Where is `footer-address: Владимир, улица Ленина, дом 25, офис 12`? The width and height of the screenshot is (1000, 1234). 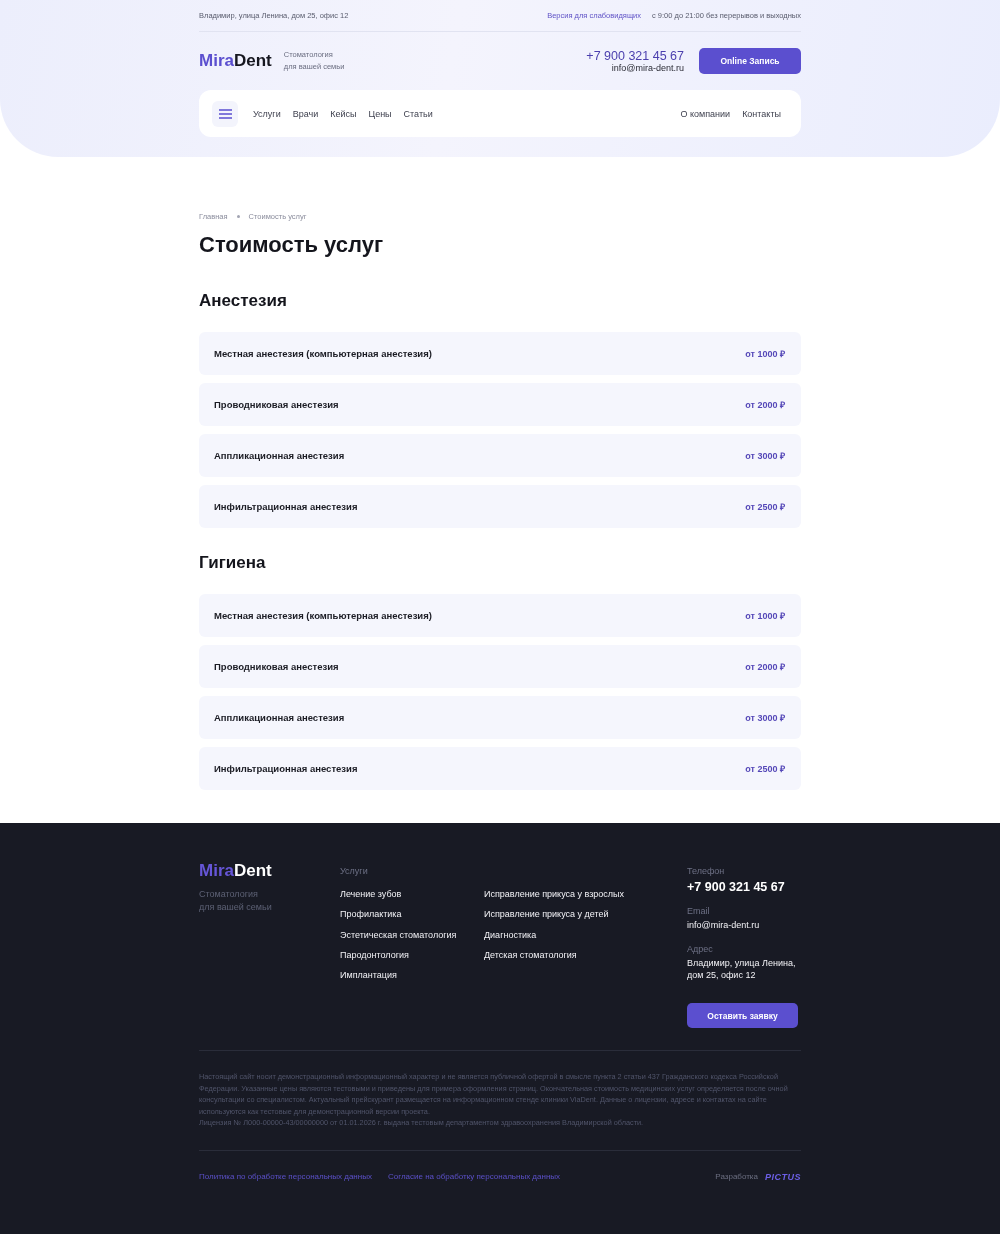 footer-address: Владимир, улица Ленина, дом 25, офис 12 is located at coordinates (741, 969).